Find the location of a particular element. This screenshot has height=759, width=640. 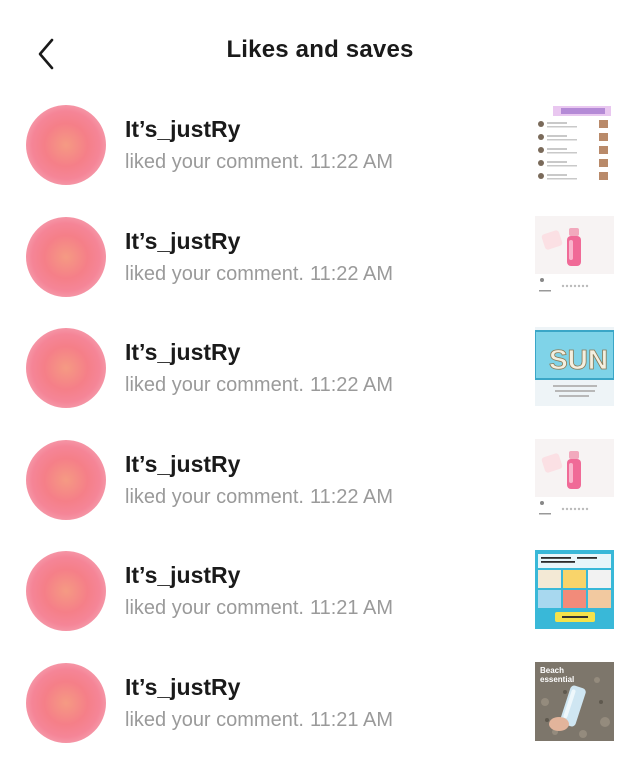

page-title: Likes and saves is located at coordinates (320, 49).